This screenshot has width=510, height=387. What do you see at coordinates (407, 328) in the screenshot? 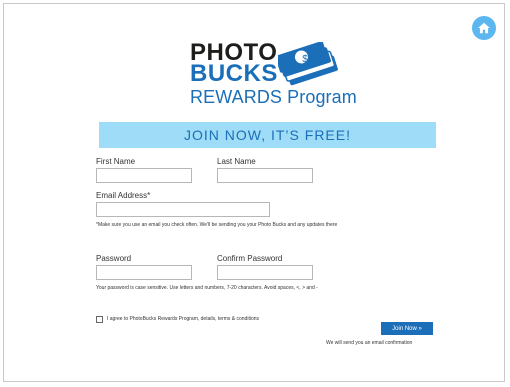
I see `join-now-button: Join Now »` at bounding box center [407, 328].